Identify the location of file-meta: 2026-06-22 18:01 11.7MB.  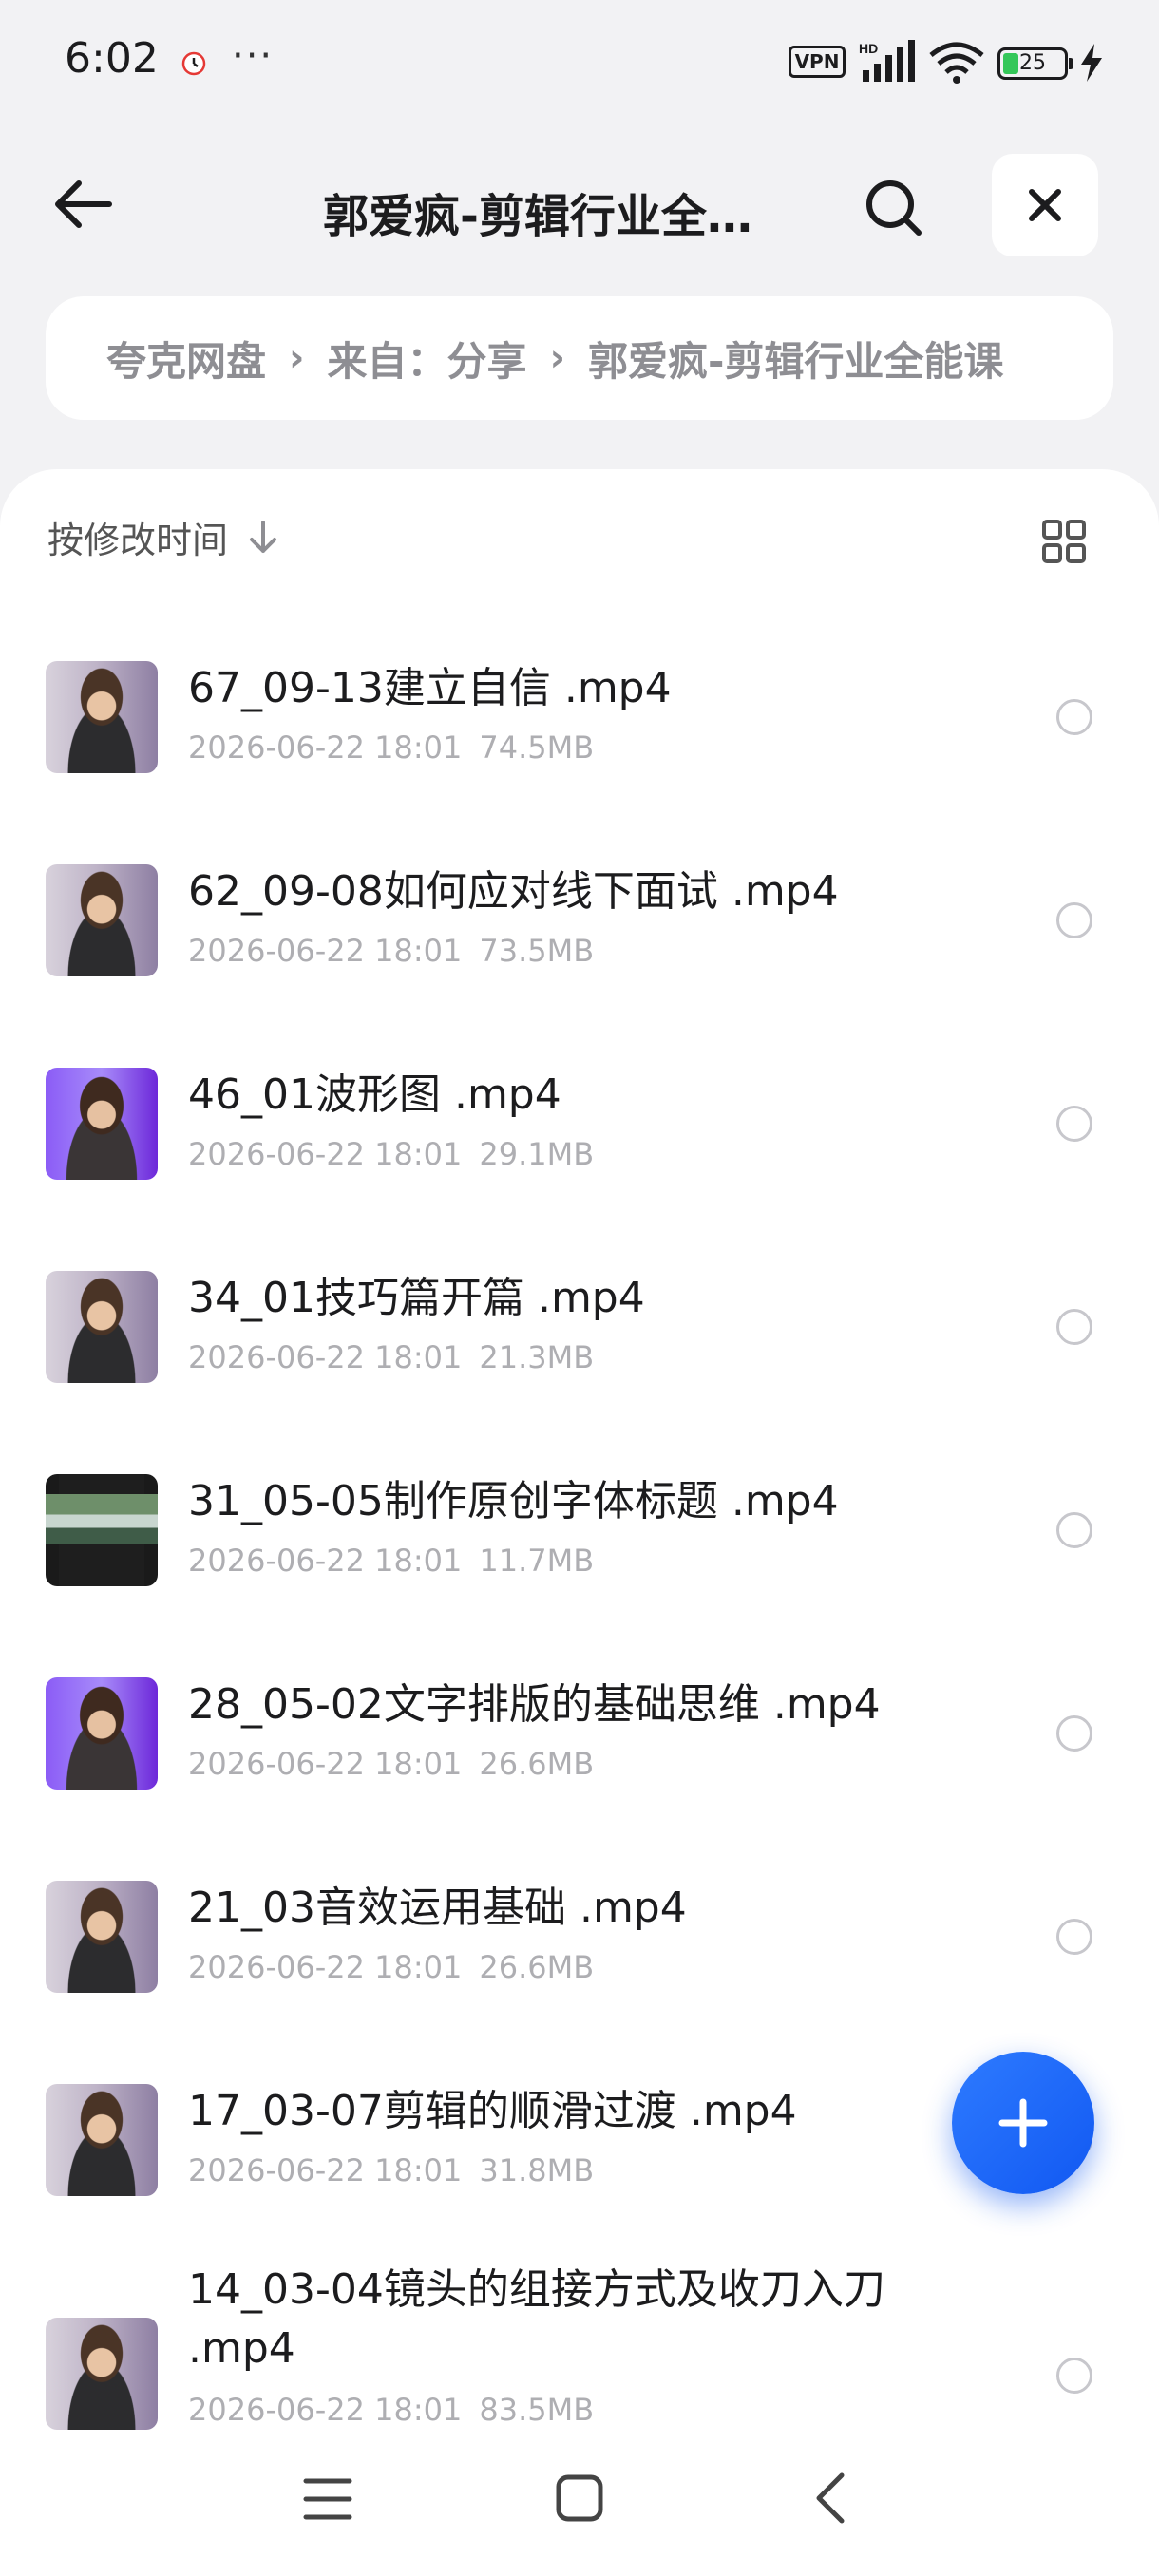
(391, 1561).